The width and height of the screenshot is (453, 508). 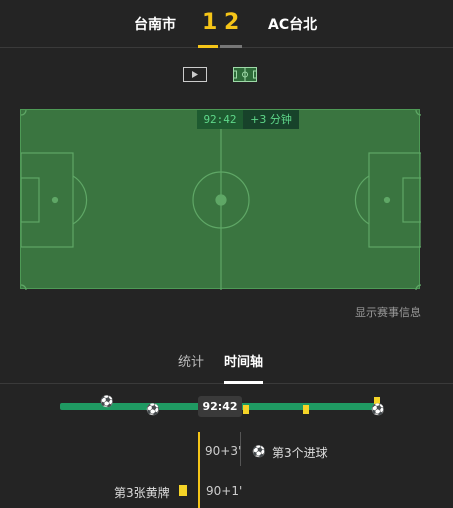 What do you see at coordinates (226, 75) in the screenshot?
I see `view-switcher` at bounding box center [226, 75].